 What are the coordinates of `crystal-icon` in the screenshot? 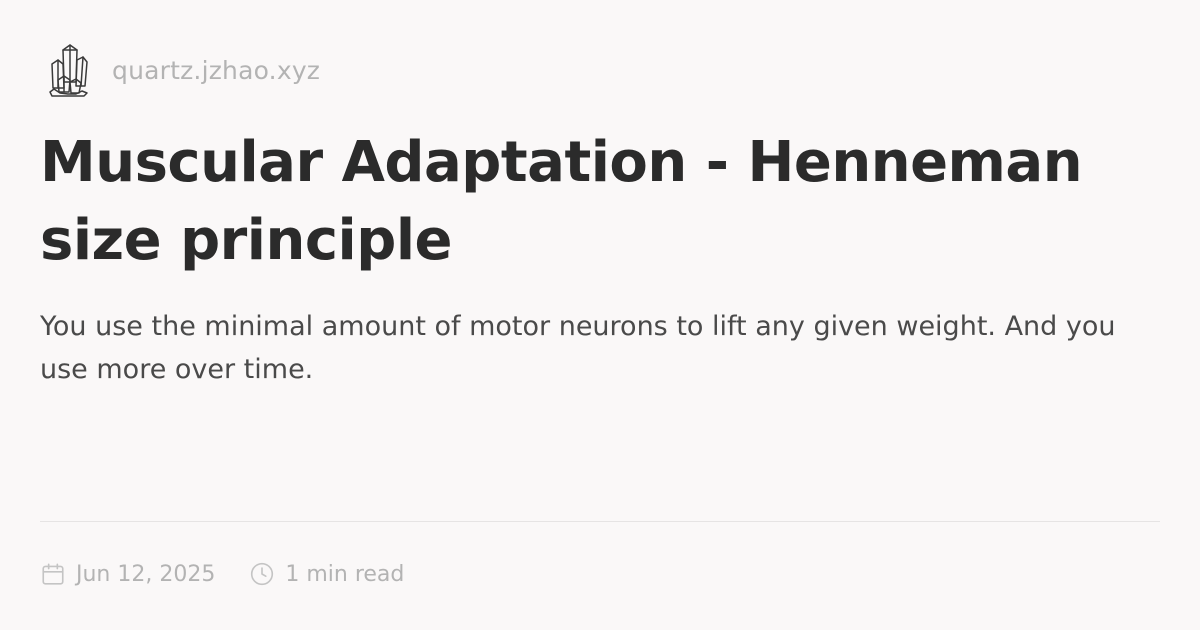 It's located at (68, 70).